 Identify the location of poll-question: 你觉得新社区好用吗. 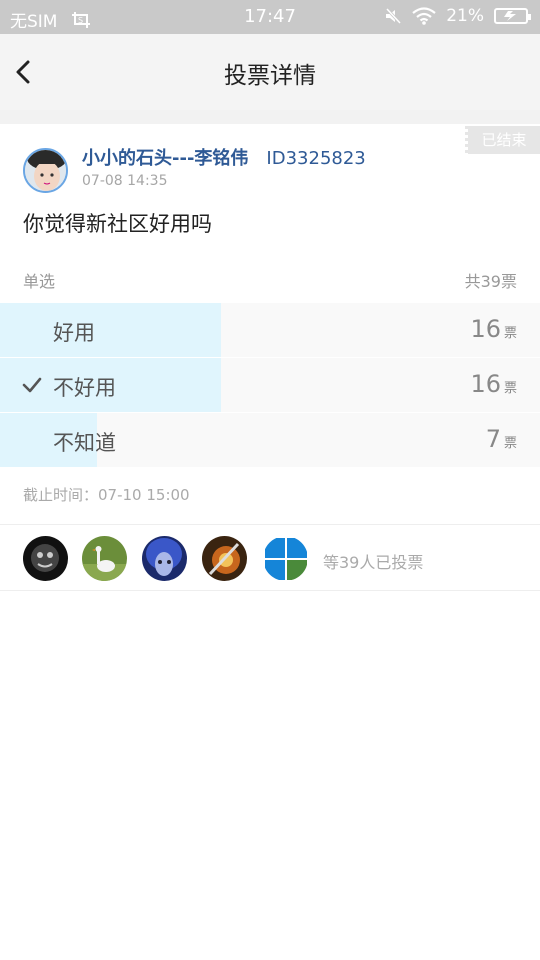
(117, 224).